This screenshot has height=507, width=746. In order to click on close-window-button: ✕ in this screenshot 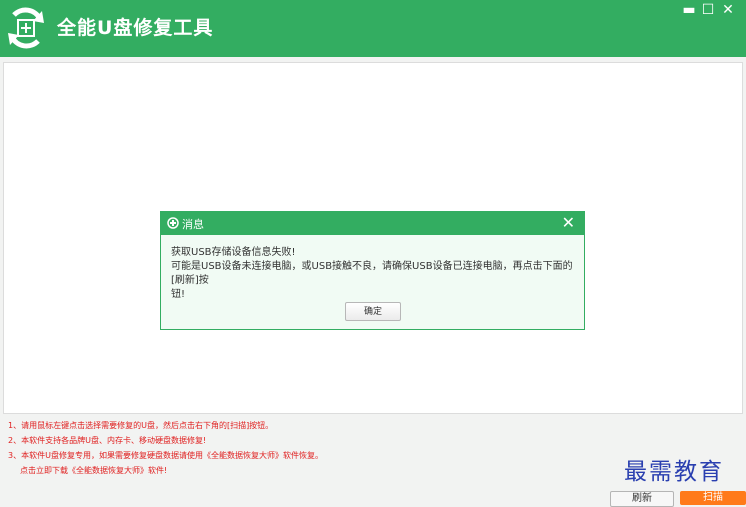, I will do `click(728, 10)`.